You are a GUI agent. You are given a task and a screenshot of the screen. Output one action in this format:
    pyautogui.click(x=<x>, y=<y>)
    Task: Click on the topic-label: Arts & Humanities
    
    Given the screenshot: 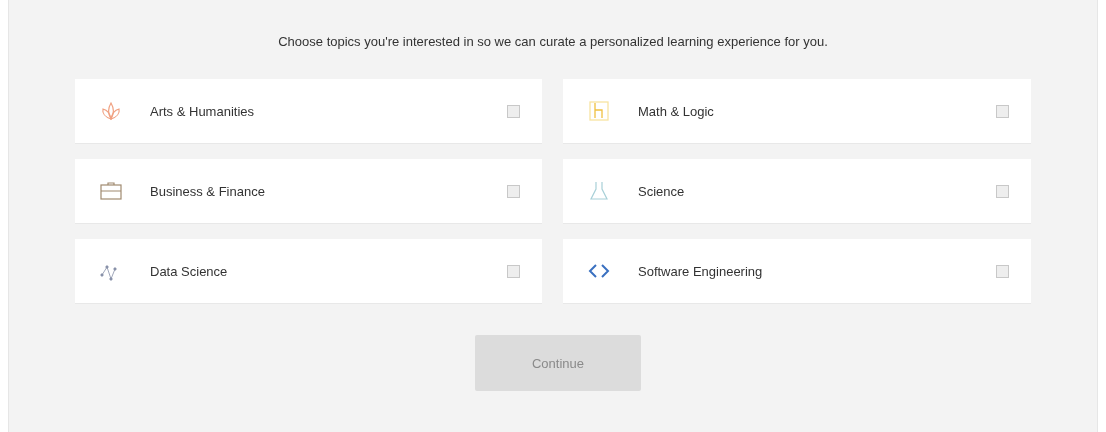 What is the action you would take?
    pyautogui.click(x=203, y=111)
    